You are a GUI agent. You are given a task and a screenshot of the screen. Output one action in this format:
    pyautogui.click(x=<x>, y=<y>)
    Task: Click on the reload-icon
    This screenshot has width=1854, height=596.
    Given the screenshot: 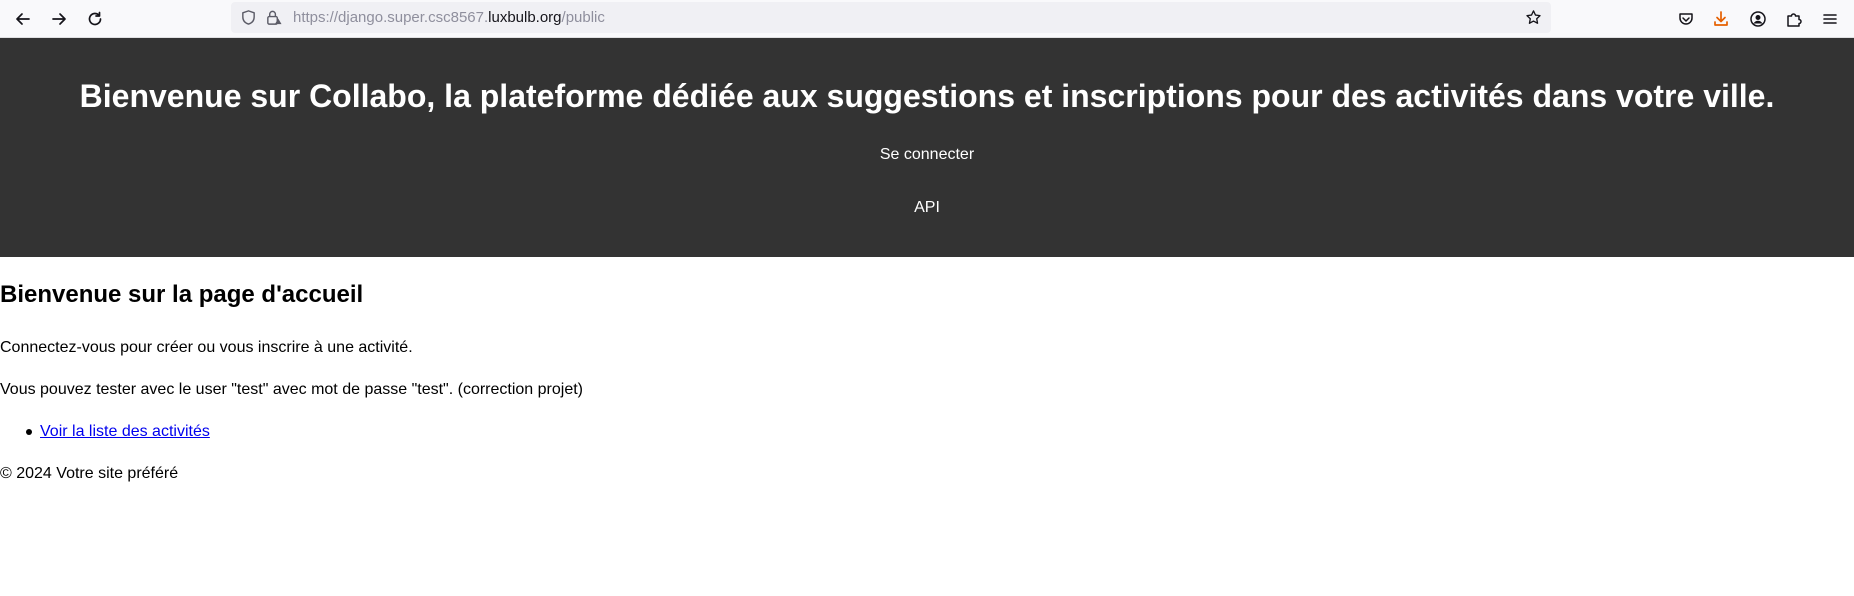 What is the action you would take?
    pyautogui.click(x=95, y=18)
    